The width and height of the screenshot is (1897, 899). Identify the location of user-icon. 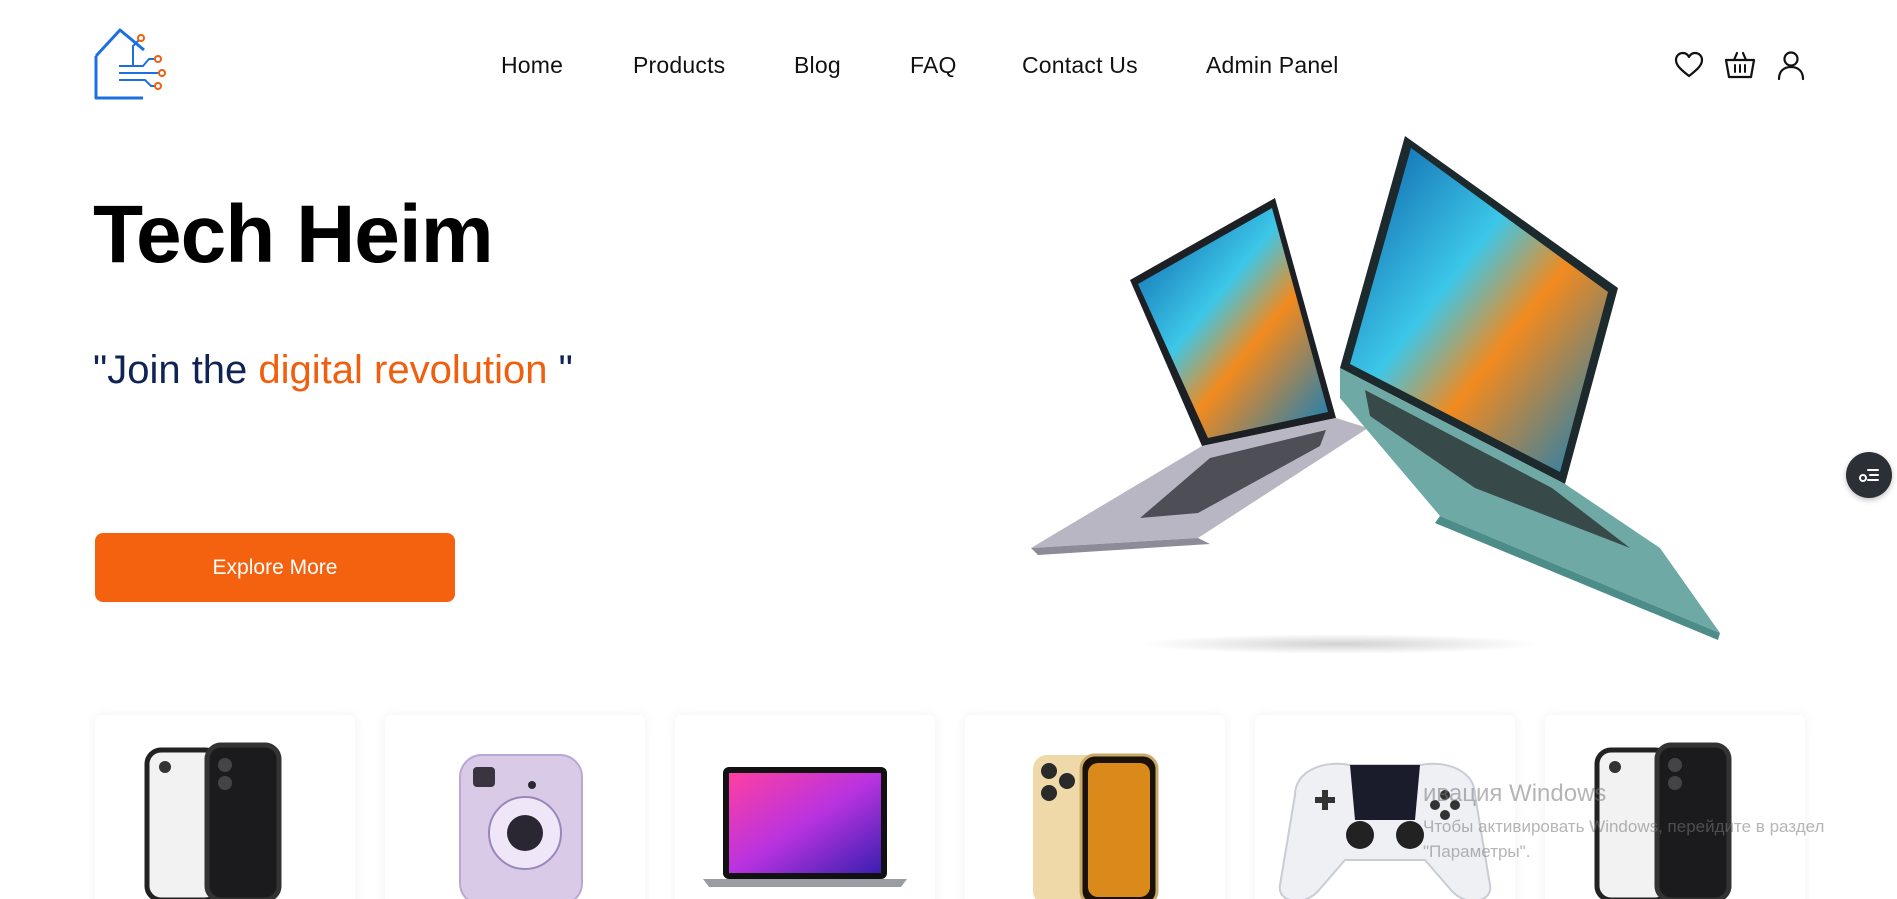
(1791, 66).